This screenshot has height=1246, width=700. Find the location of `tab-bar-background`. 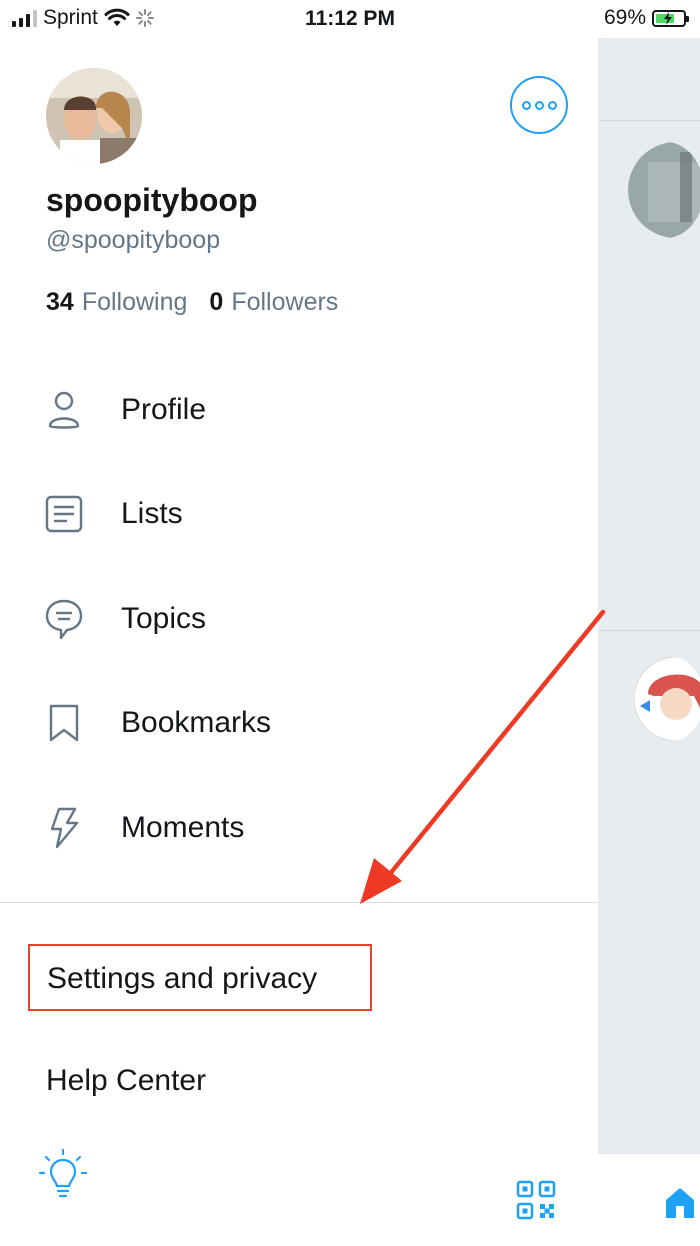

tab-bar-background is located at coordinates (649, 1199).